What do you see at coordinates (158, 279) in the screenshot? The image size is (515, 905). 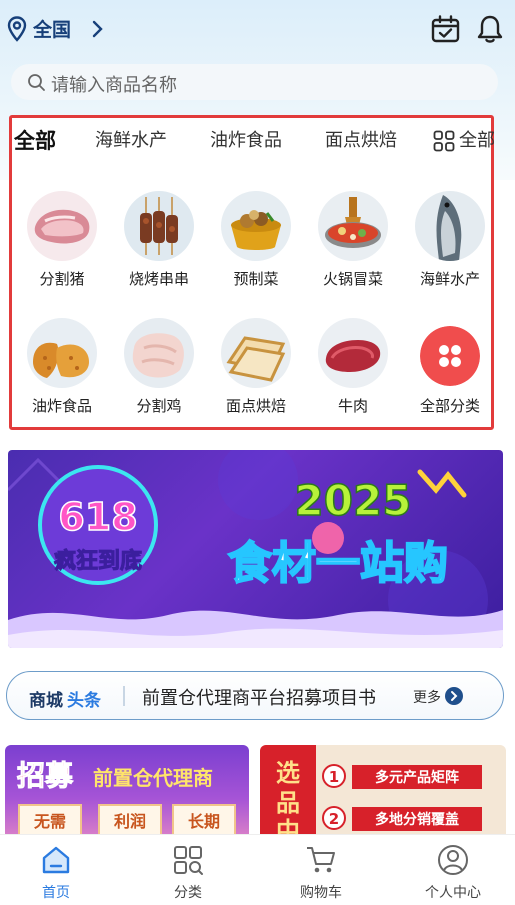 I see `category-label: 烧烤串串` at bounding box center [158, 279].